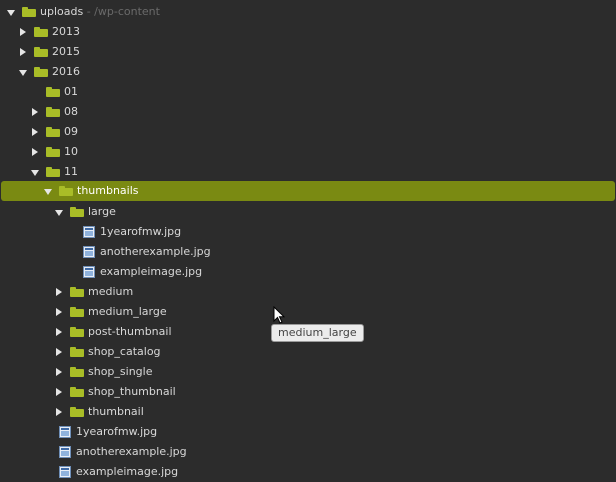  What do you see at coordinates (308, 212) in the screenshot?
I see `tree-folder-large: large` at bounding box center [308, 212].